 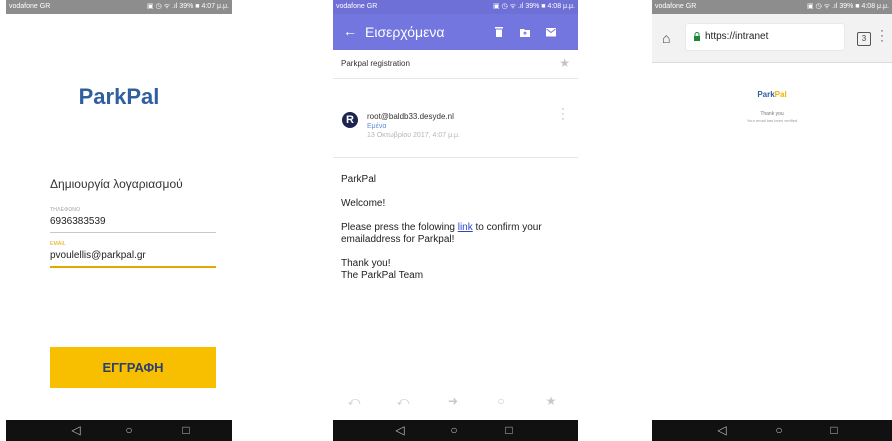 What do you see at coordinates (116, 184) in the screenshot?
I see `create-account-heading: Δημιουργία λογαριασμού` at bounding box center [116, 184].